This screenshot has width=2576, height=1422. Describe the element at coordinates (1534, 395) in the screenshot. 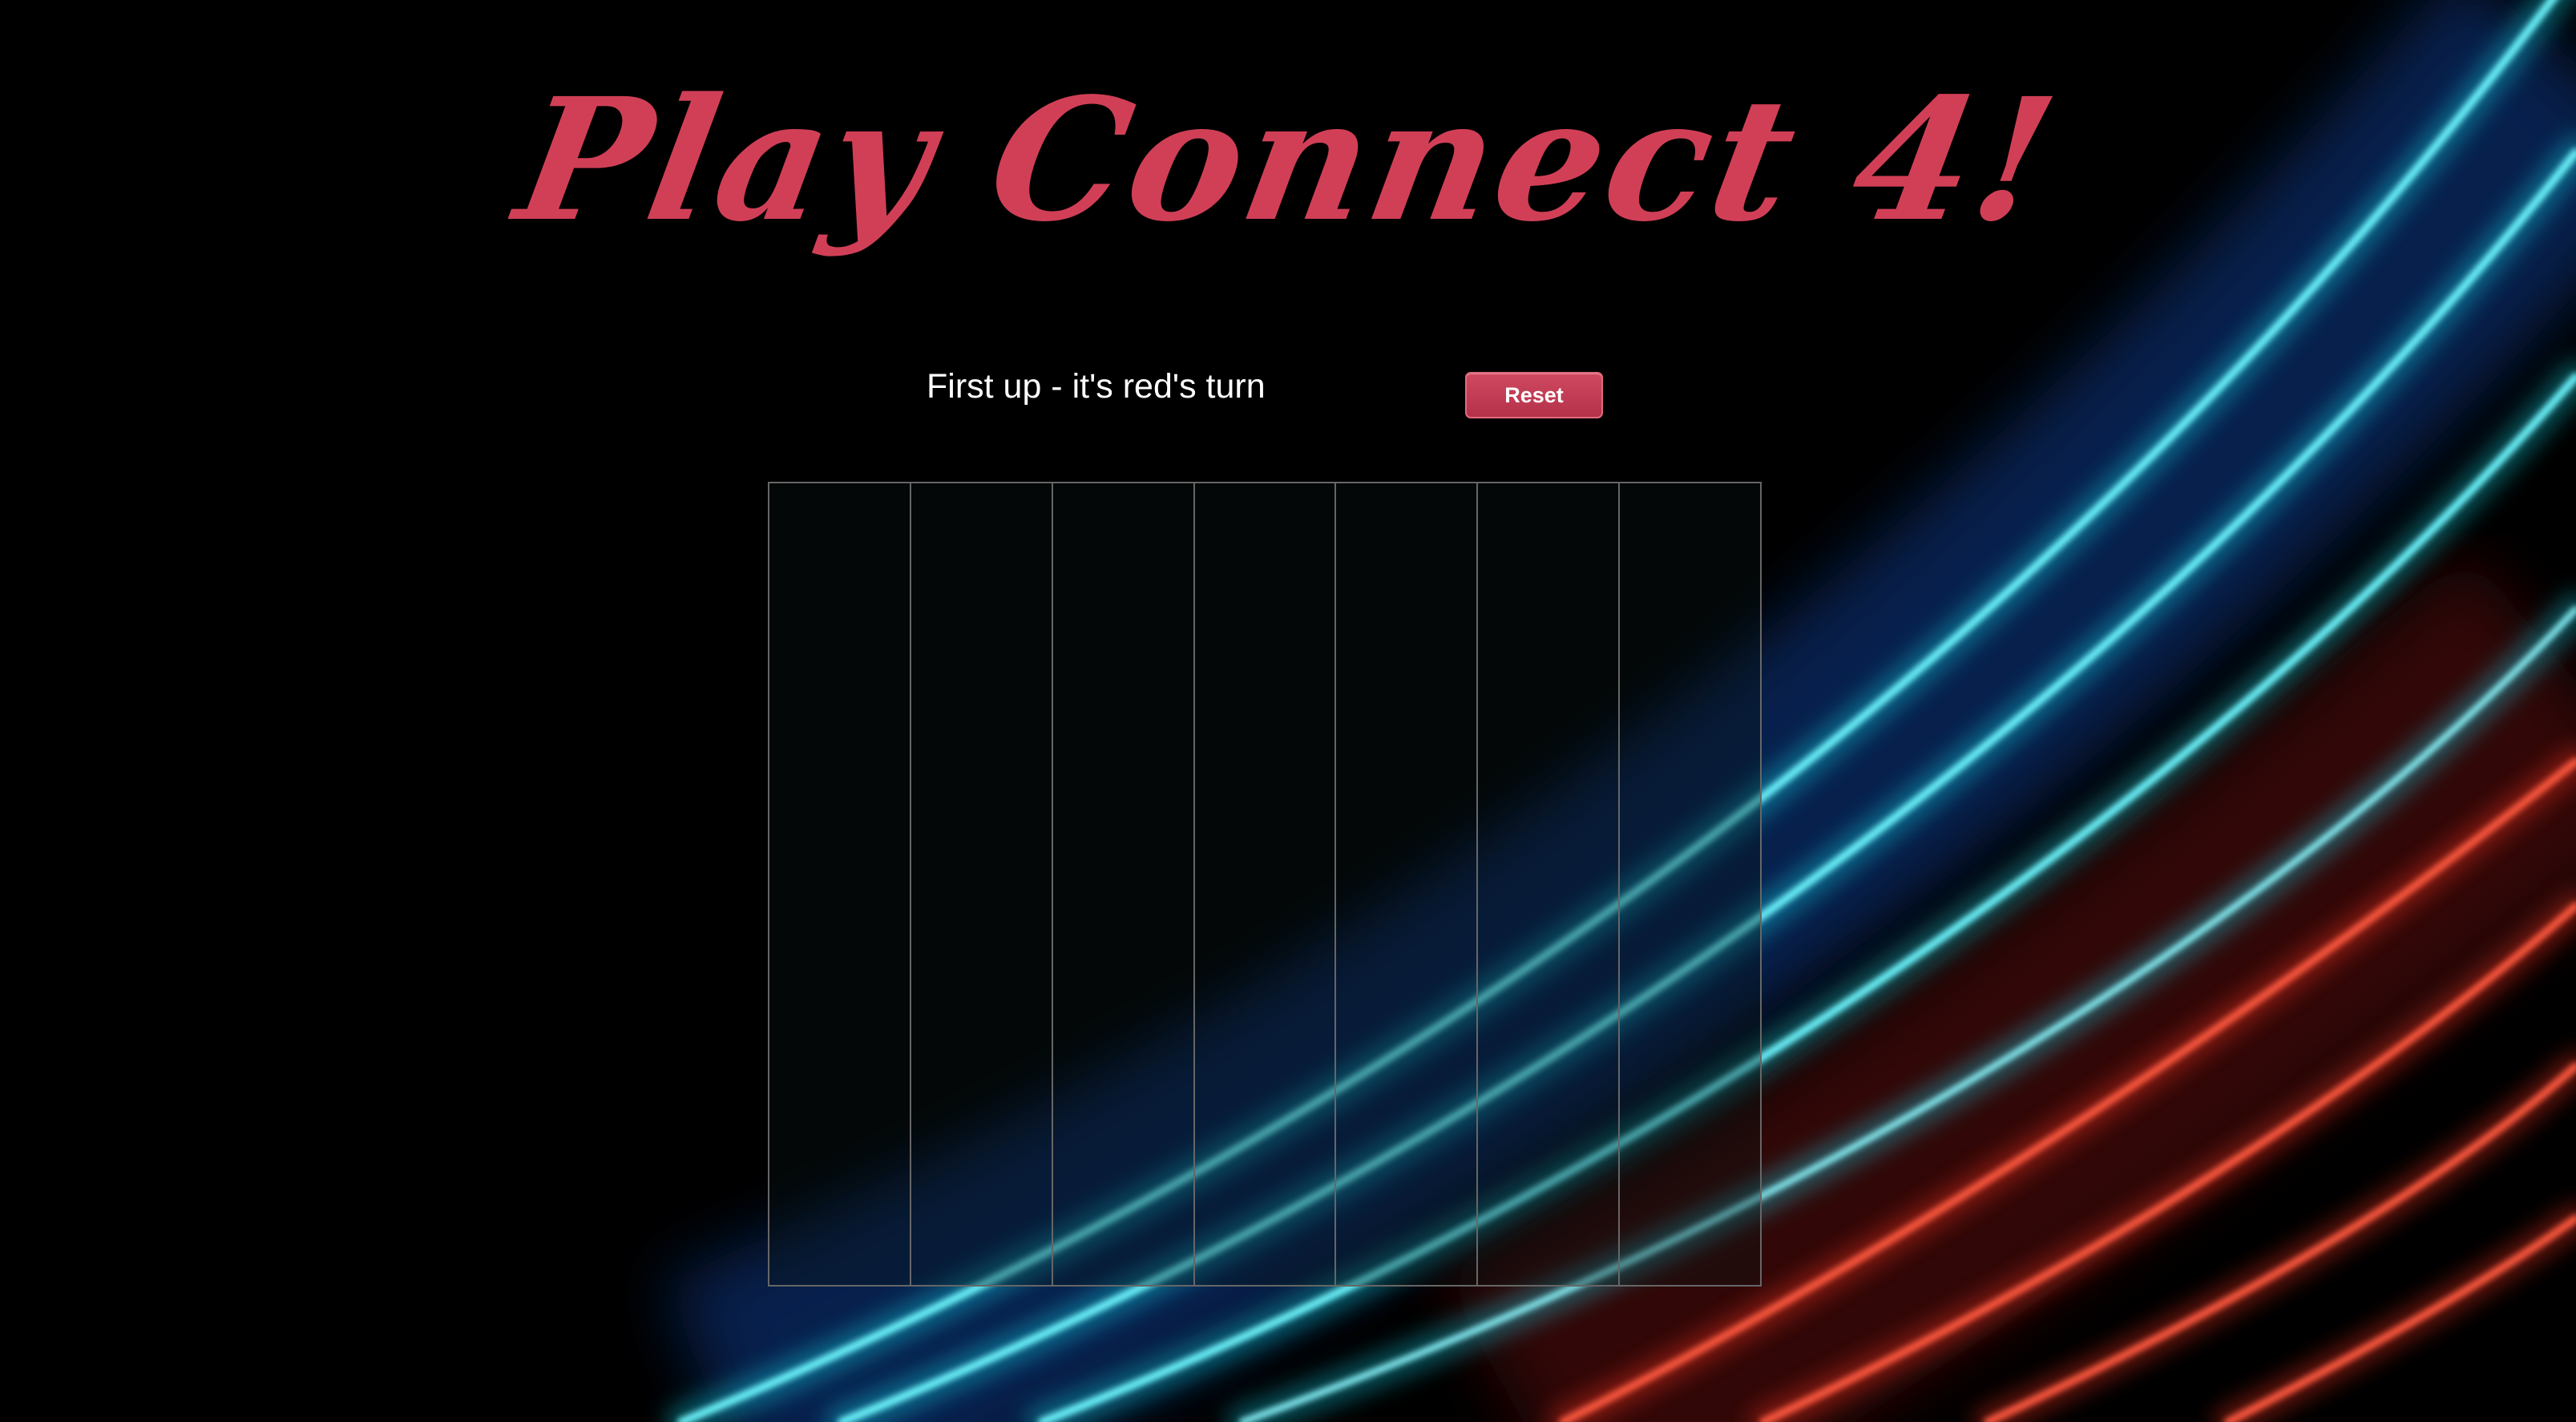

I see `reset-button: Reset` at that location.